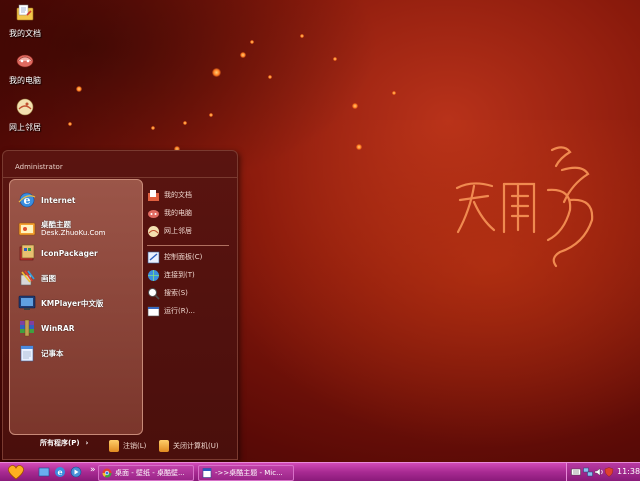 This screenshot has height=481, width=640. I want to click on desktop-icon-my-documents: 我的文档, so click(26, 21).